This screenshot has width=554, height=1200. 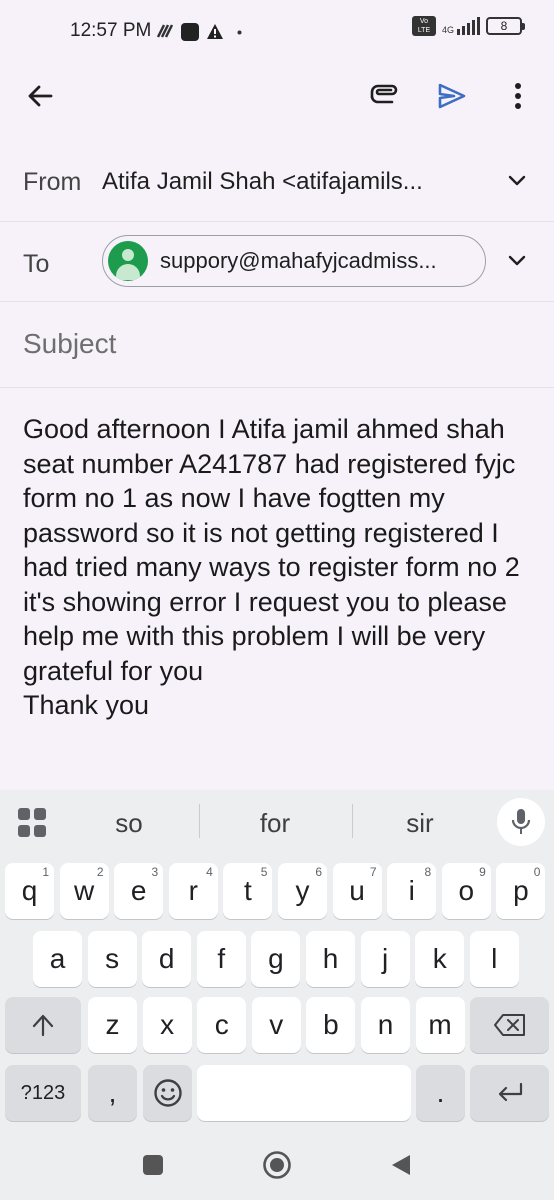 What do you see at coordinates (440, 1025) in the screenshot?
I see `key-m: m` at bounding box center [440, 1025].